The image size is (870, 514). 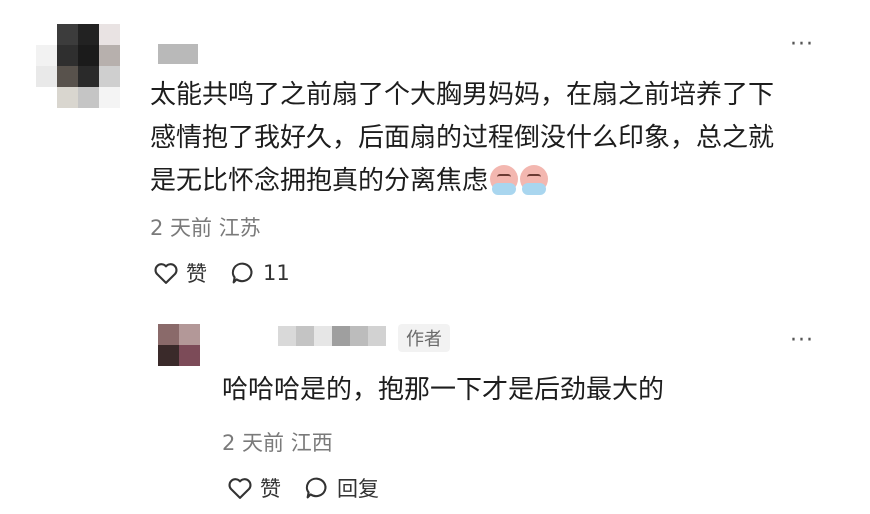 I want to click on reply-label: 回复, so click(x=358, y=489).